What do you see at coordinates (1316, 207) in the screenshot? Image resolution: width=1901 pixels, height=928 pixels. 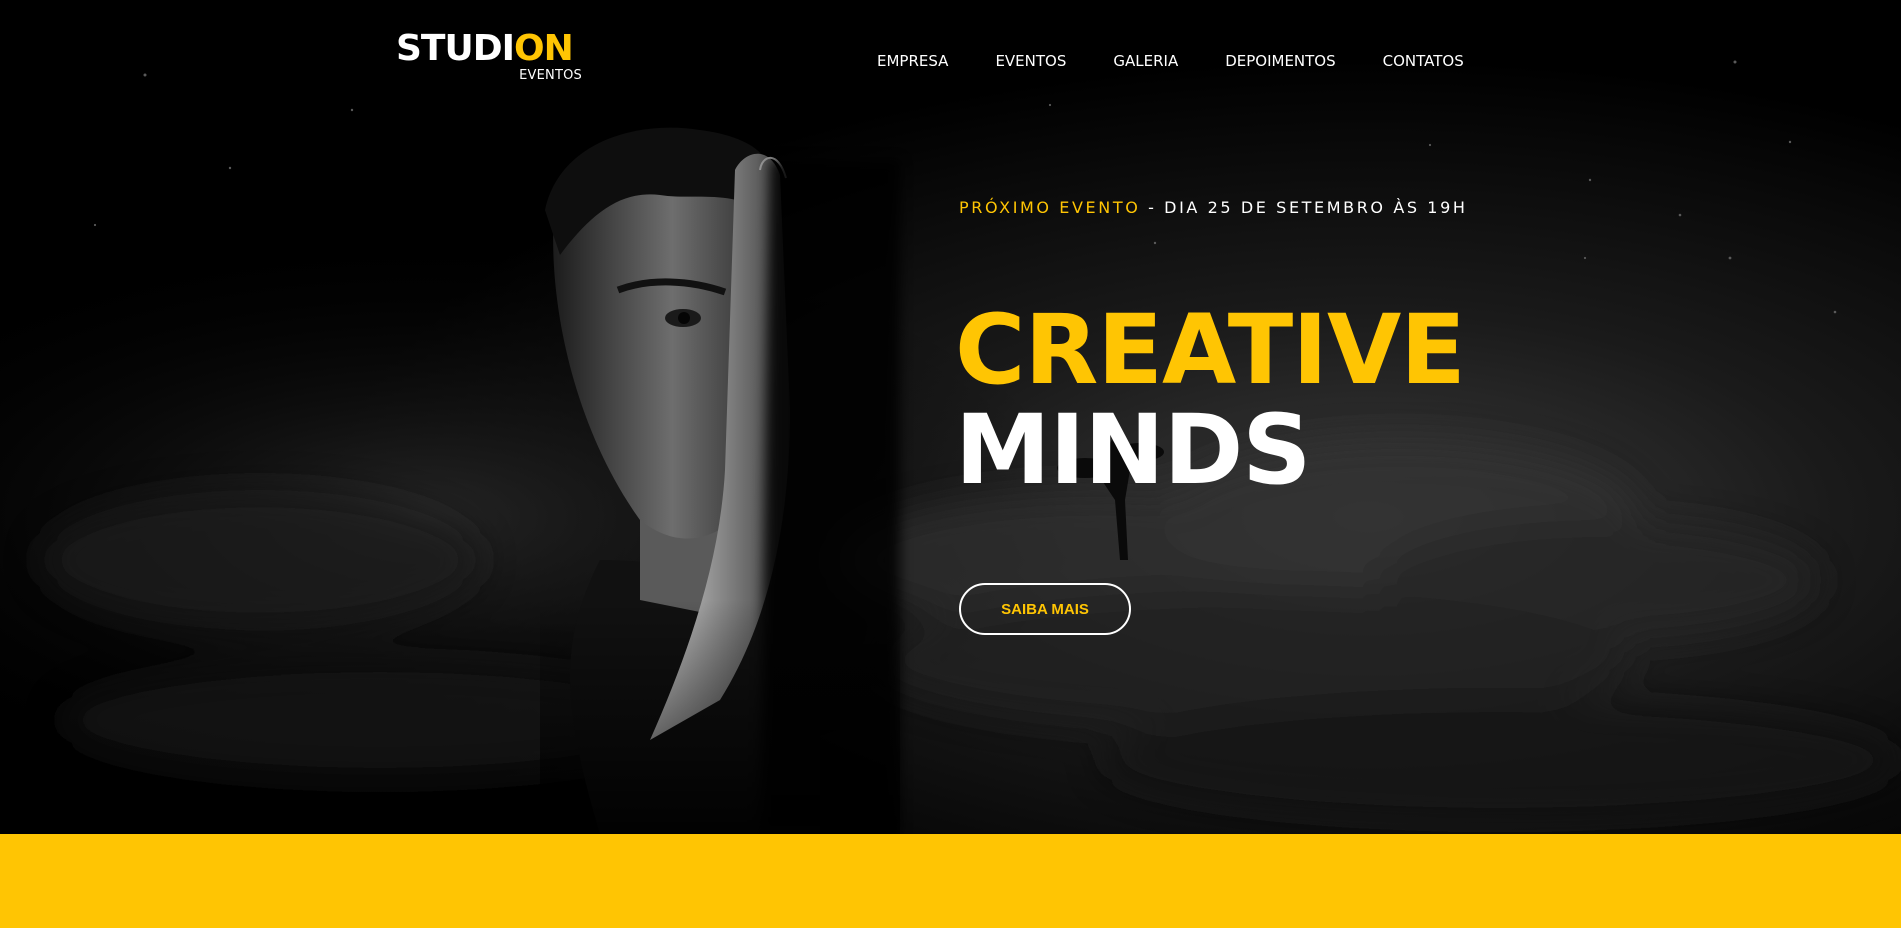 I see `next-event-date: DIA 25 DE SETEMBRO ÀS 19H` at bounding box center [1316, 207].